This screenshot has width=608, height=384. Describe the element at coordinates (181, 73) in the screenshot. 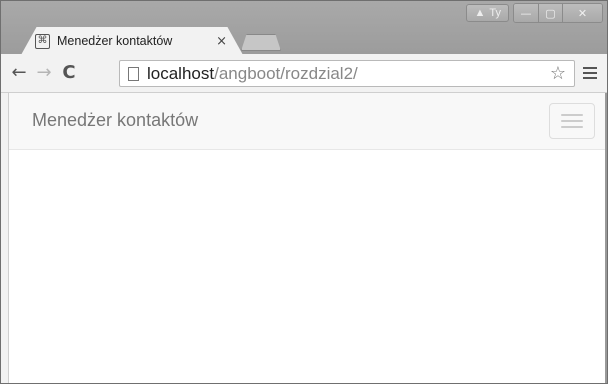

I see `url-host: localhost` at that location.